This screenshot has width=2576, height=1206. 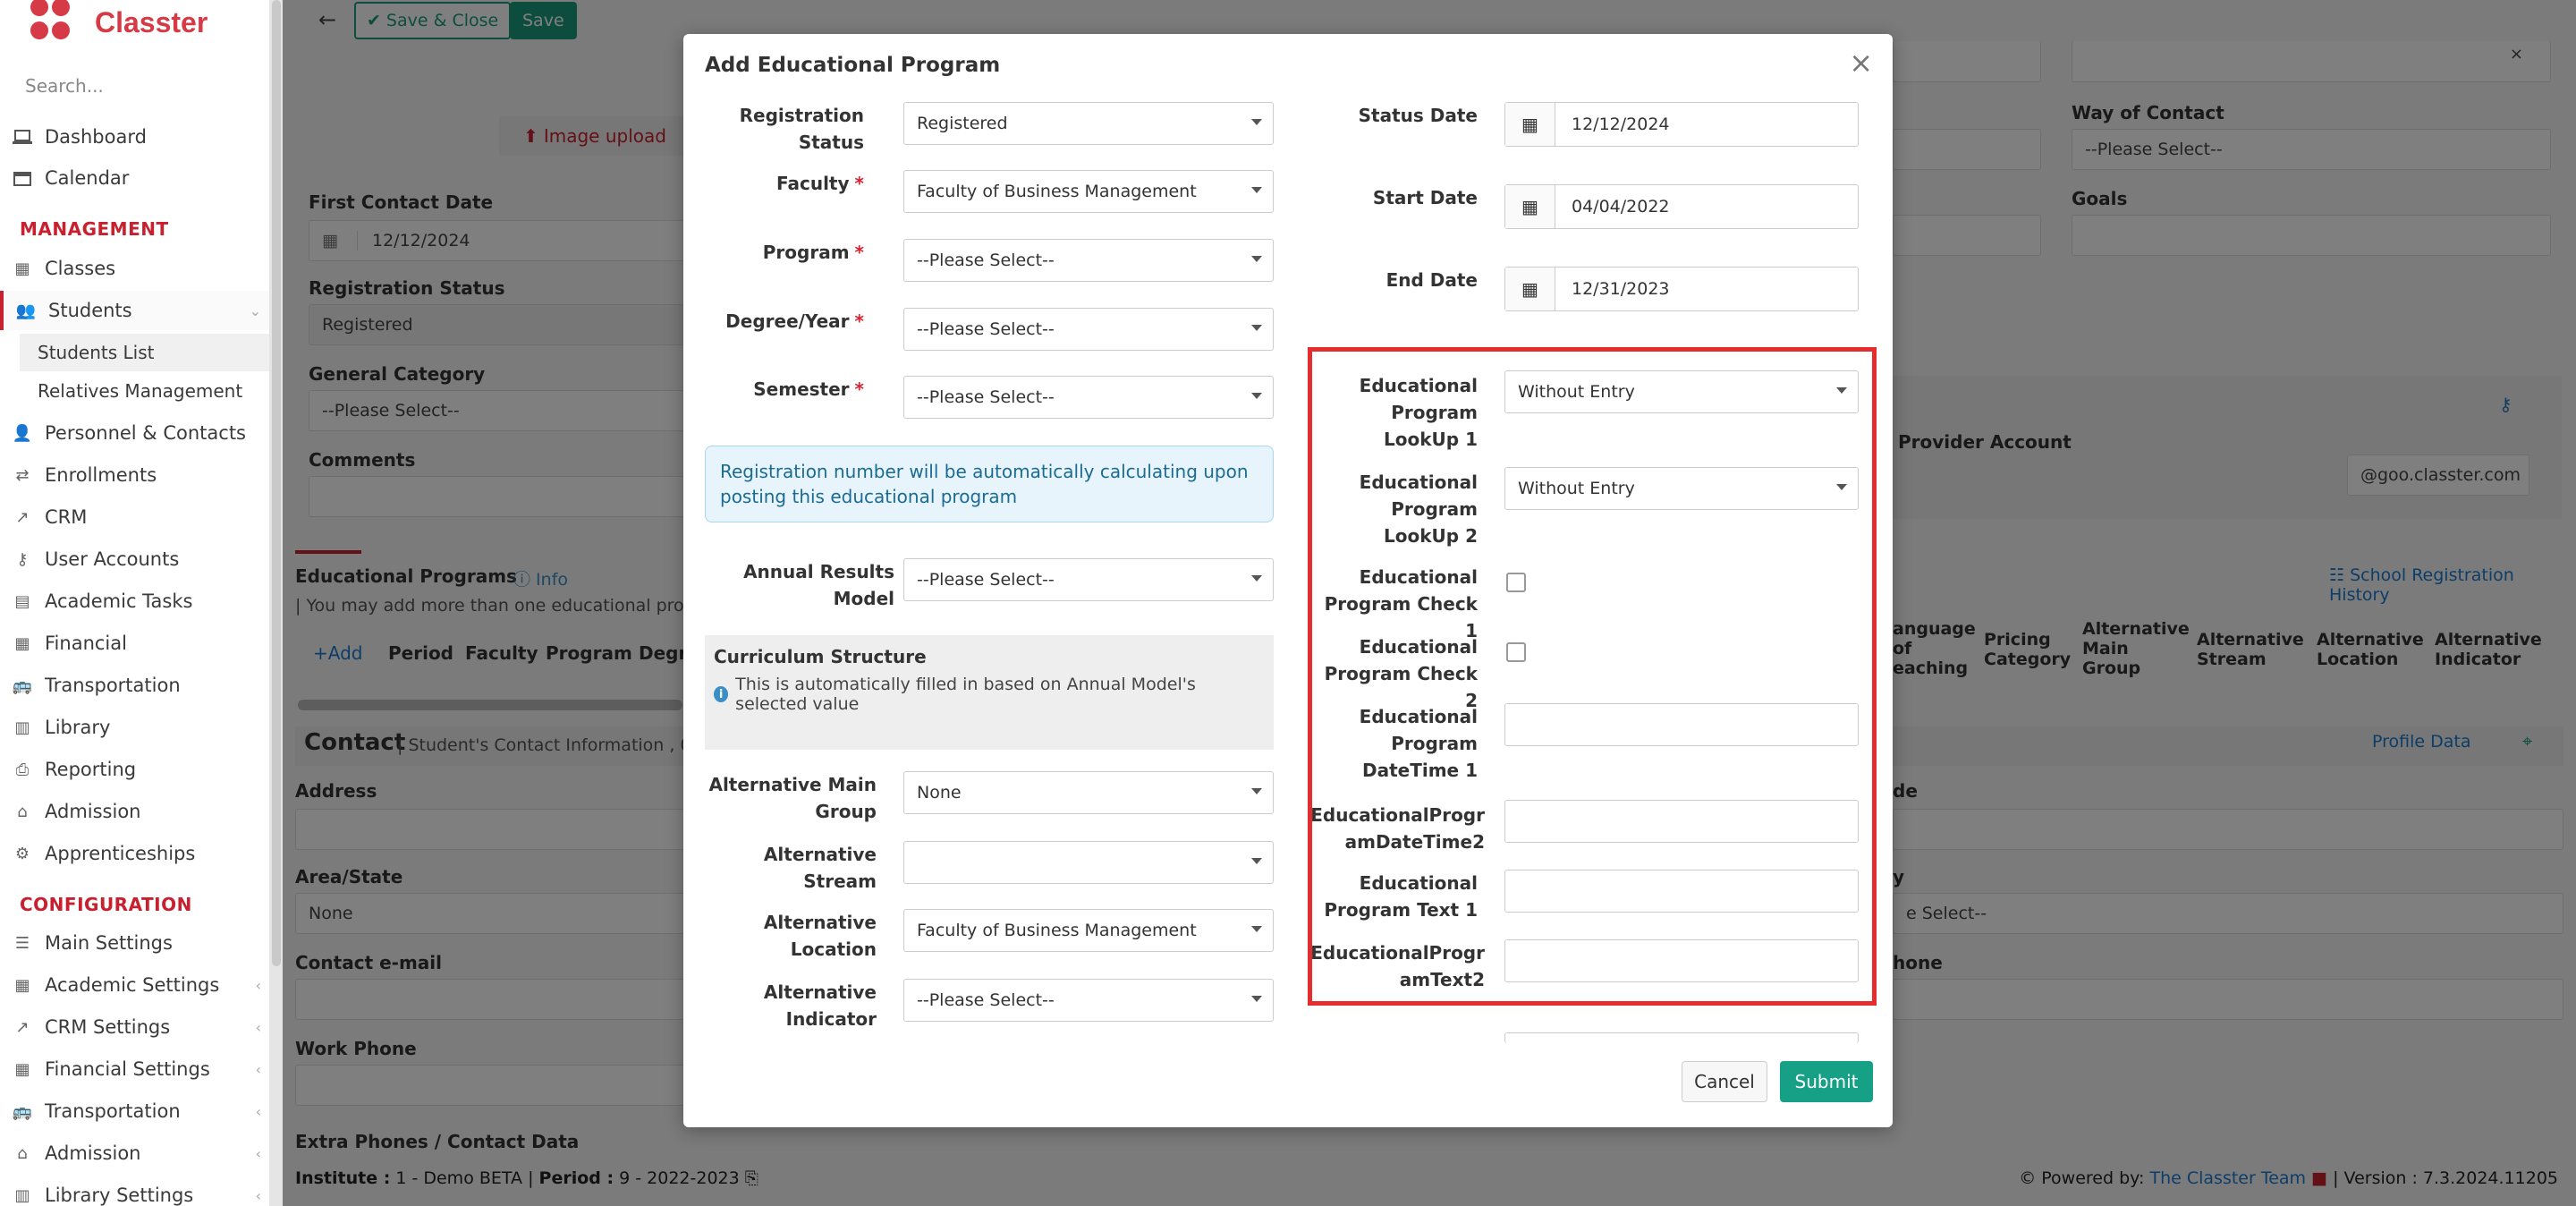 What do you see at coordinates (22, 1069) in the screenshot?
I see `table-icon: ▦` at bounding box center [22, 1069].